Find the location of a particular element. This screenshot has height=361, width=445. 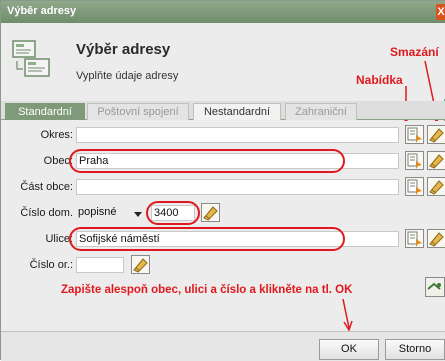

tab-postovni-spojeni: Poštovní spojení is located at coordinates (138, 111).